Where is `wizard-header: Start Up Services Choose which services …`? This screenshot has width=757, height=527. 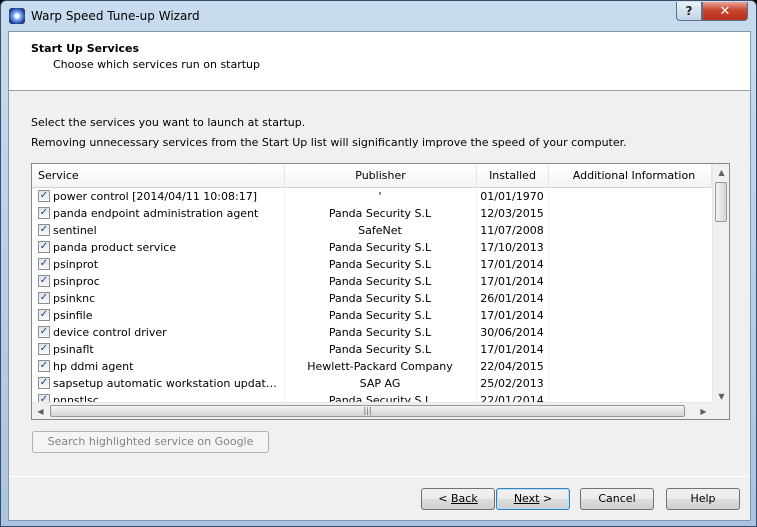 wizard-header: Start Up Services Choose which services … is located at coordinates (379, 61).